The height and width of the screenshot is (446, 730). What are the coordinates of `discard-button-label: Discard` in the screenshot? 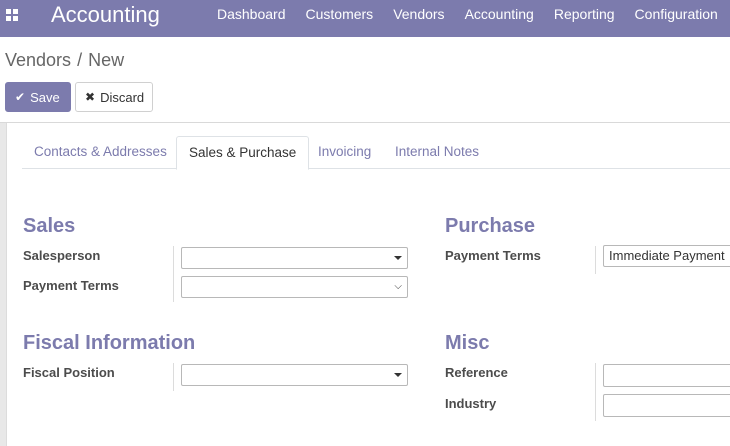 It's located at (122, 97).